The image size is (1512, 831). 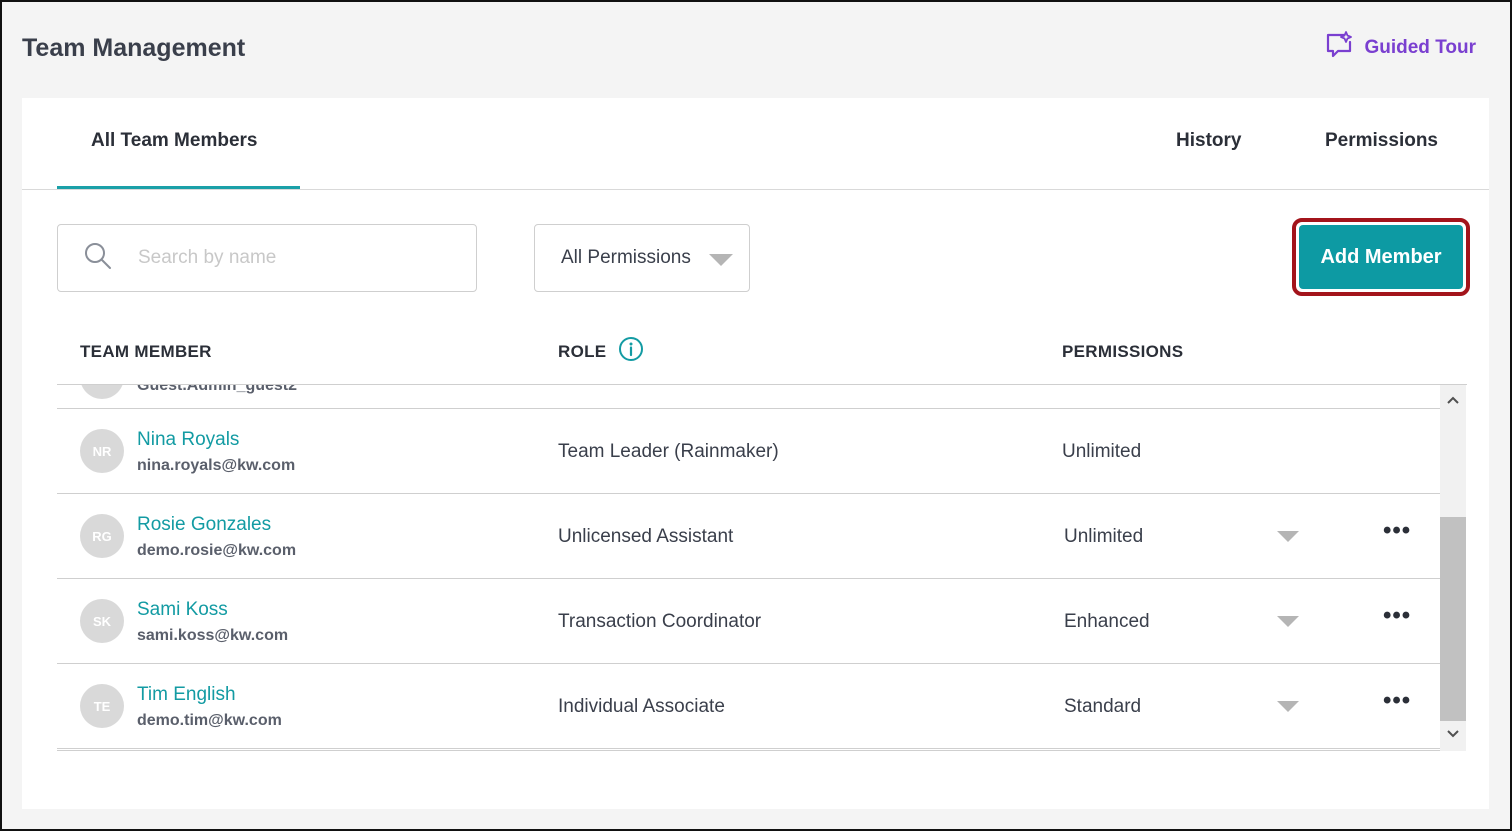 I want to click on member-role: Individual Associate, so click(x=641, y=706).